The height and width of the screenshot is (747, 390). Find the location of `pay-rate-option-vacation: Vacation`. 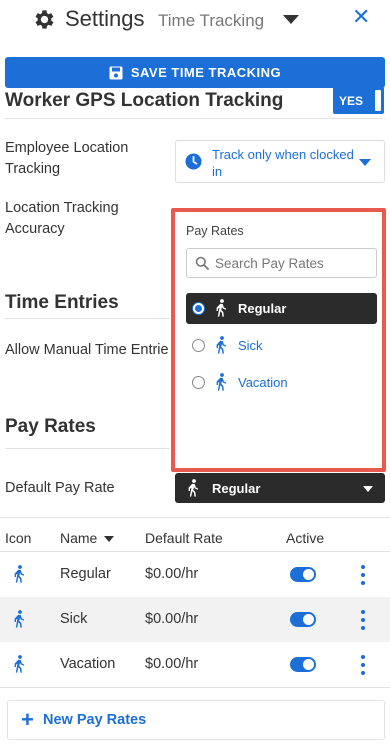

pay-rate-option-vacation: Vacation is located at coordinates (281, 382).